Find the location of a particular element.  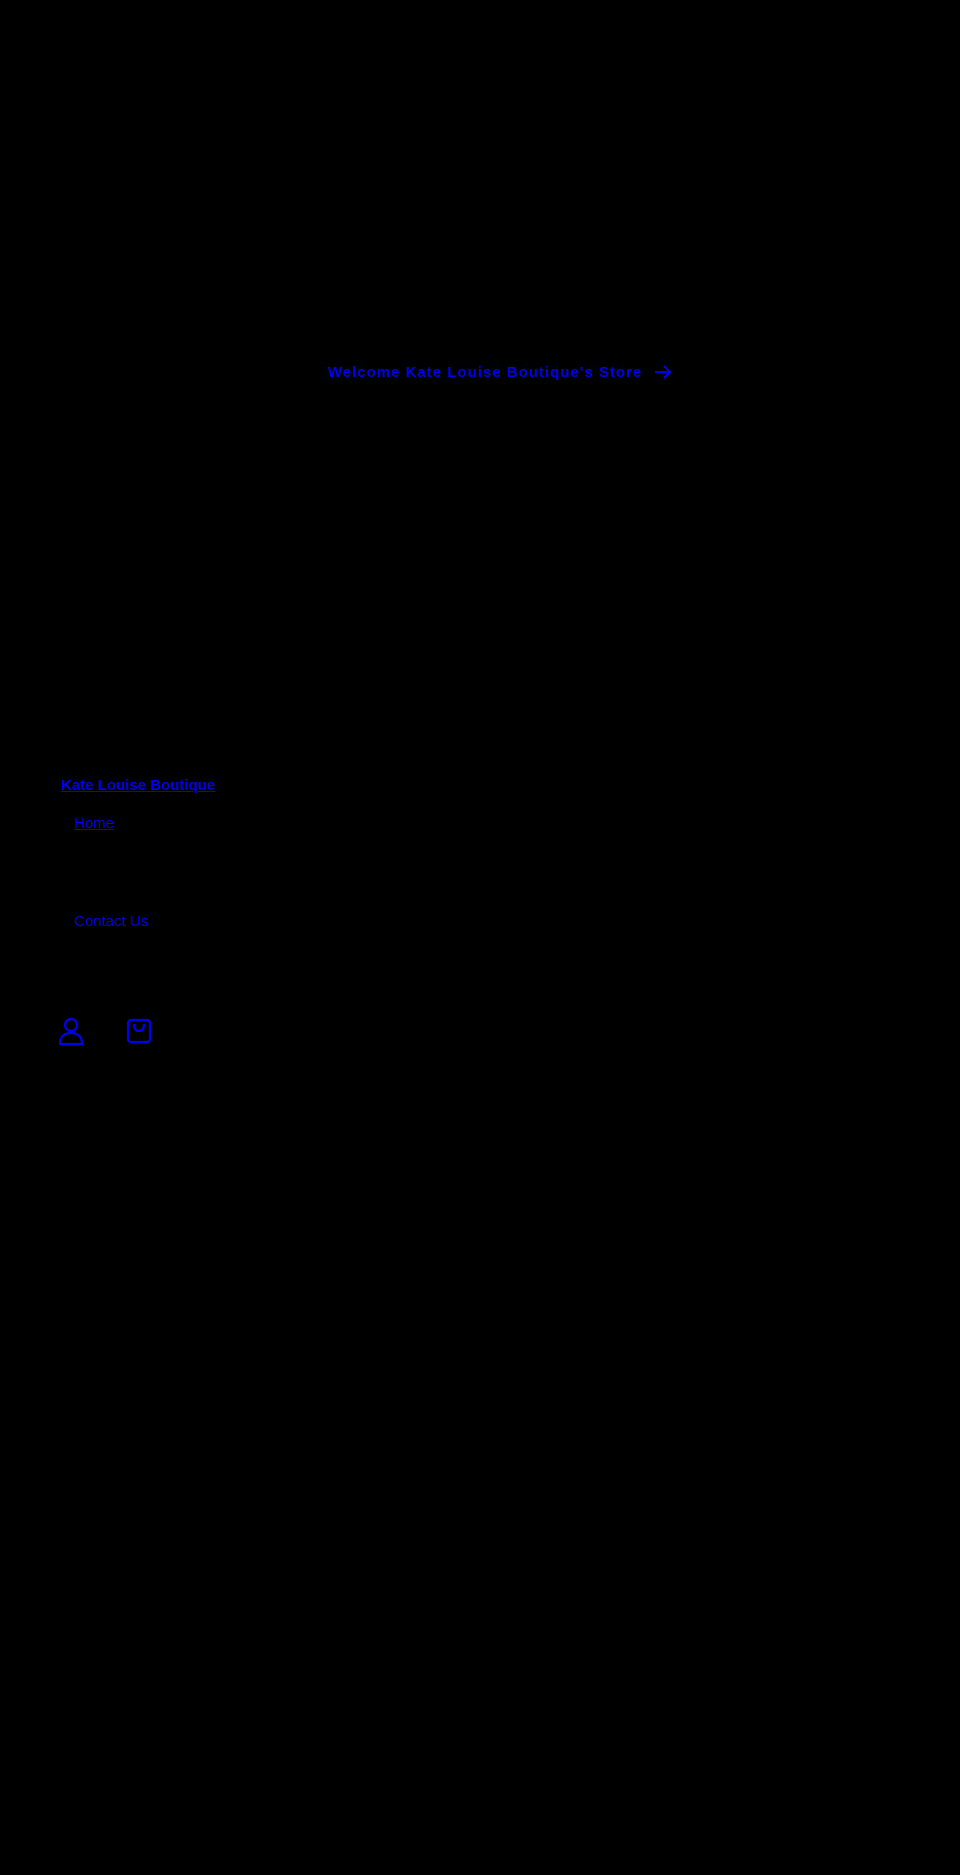

nav-link-earrings: Earrings is located at coordinates (102, 872).